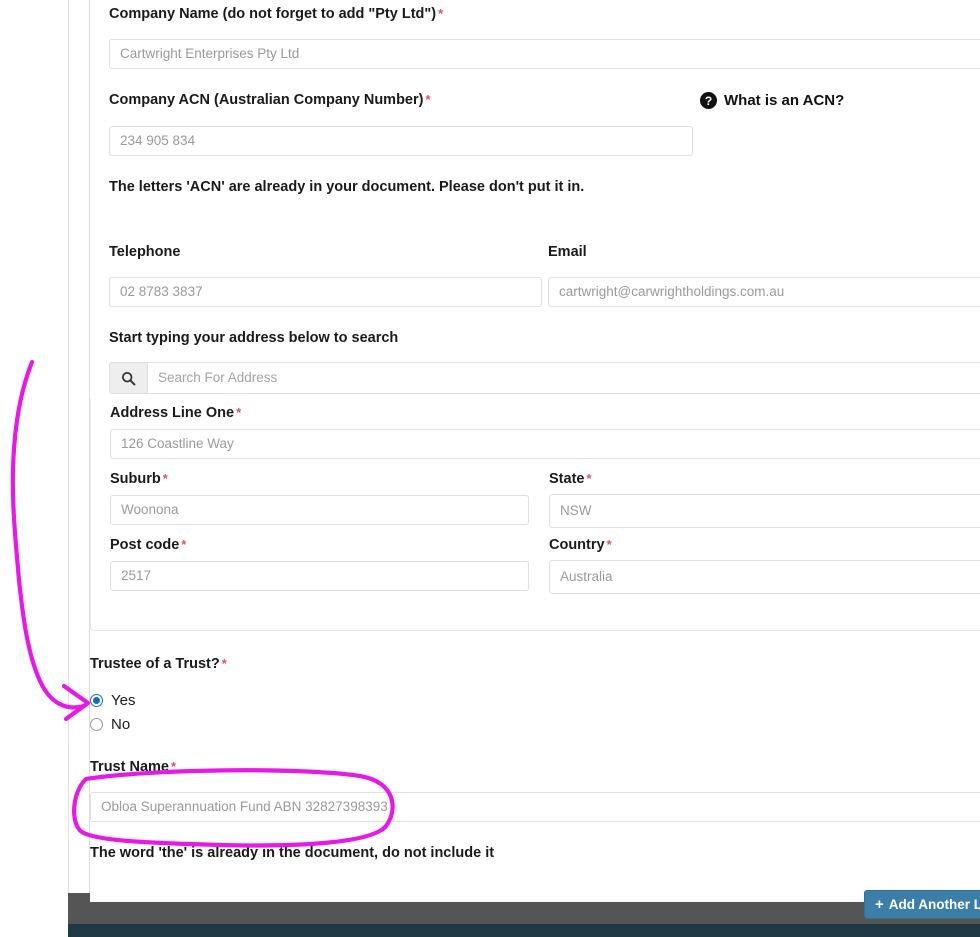 This screenshot has height=937, width=980. I want to click on footer-white-gap, so click(490, 897).